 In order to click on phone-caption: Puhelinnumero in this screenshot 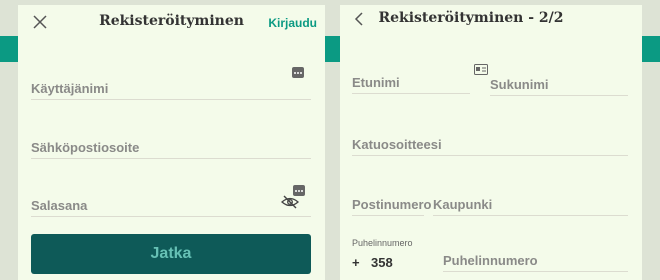, I will do `click(382, 243)`.